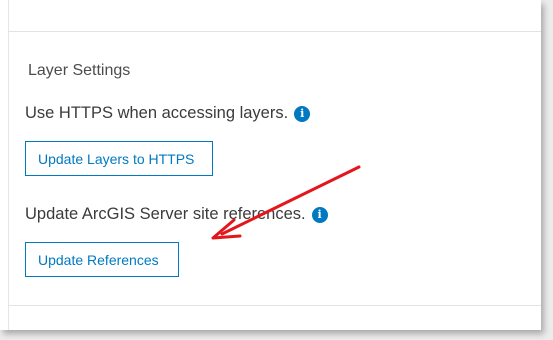  I want to click on section-divider-top, so click(274, 31).